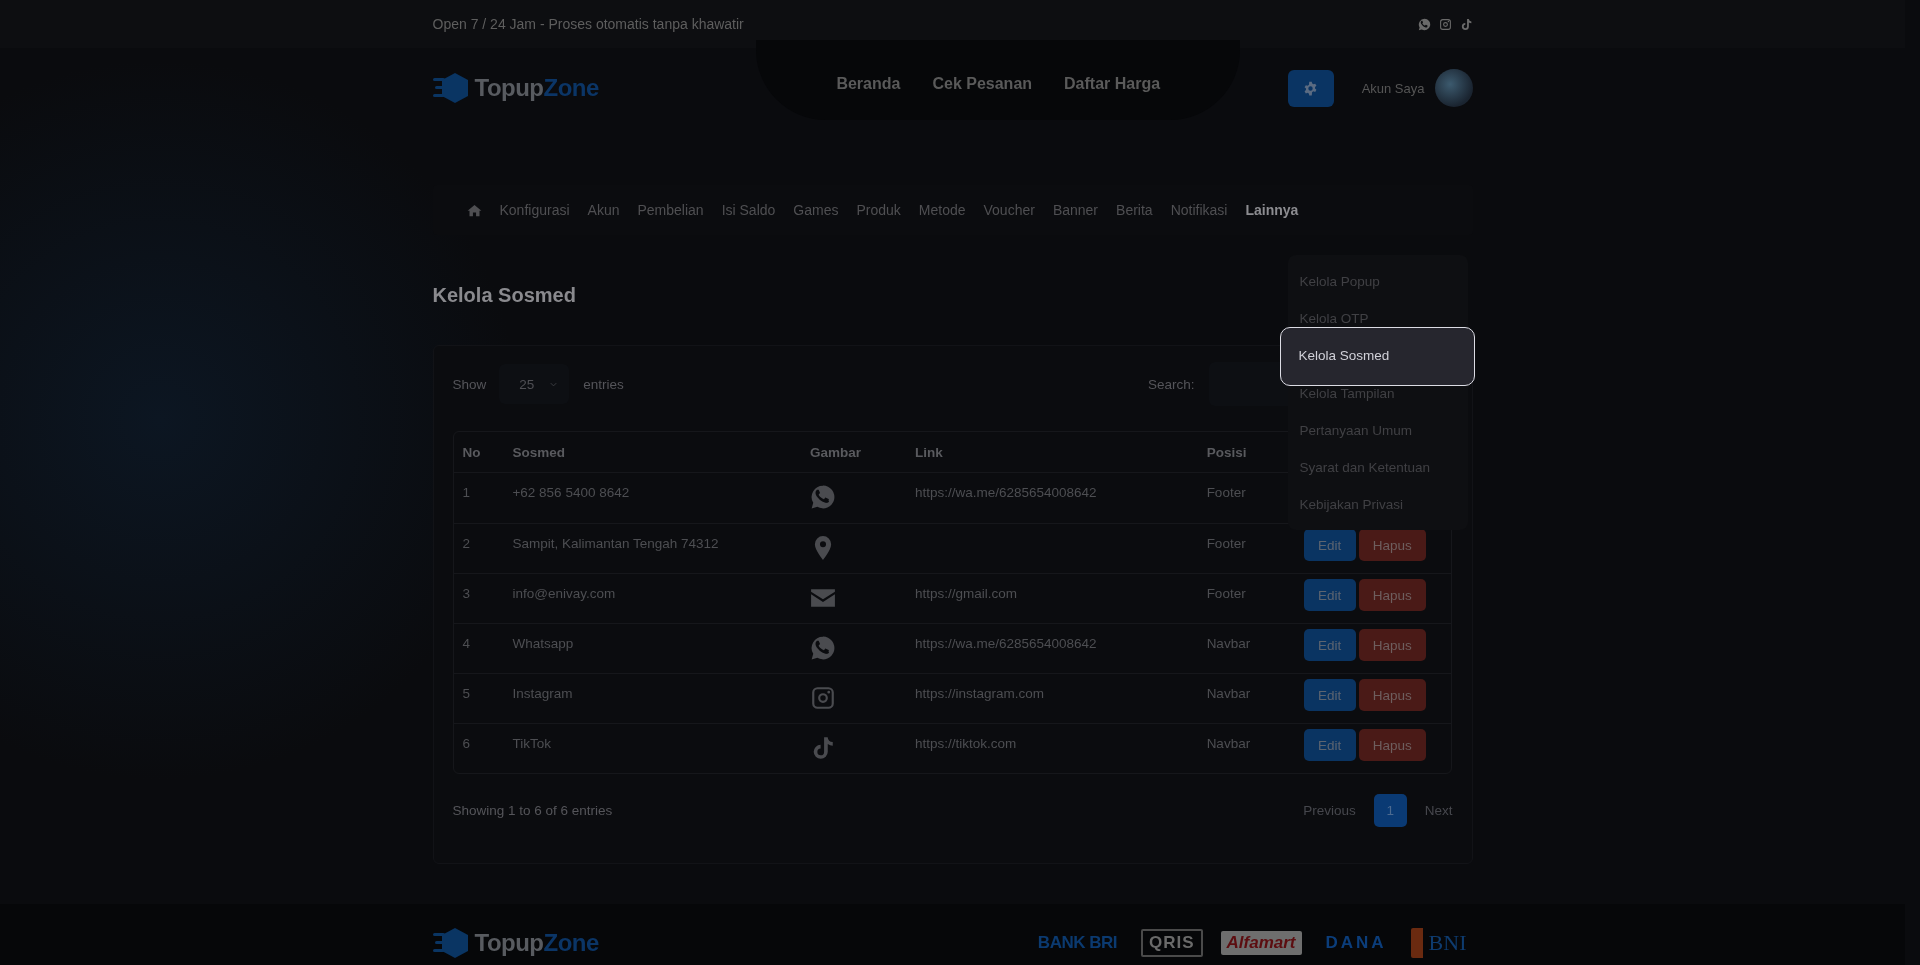 The width and height of the screenshot is (1920, 965). Describe the element at coordinates (469, 384) in the screenshot. I see `show-label: Show` at that location.